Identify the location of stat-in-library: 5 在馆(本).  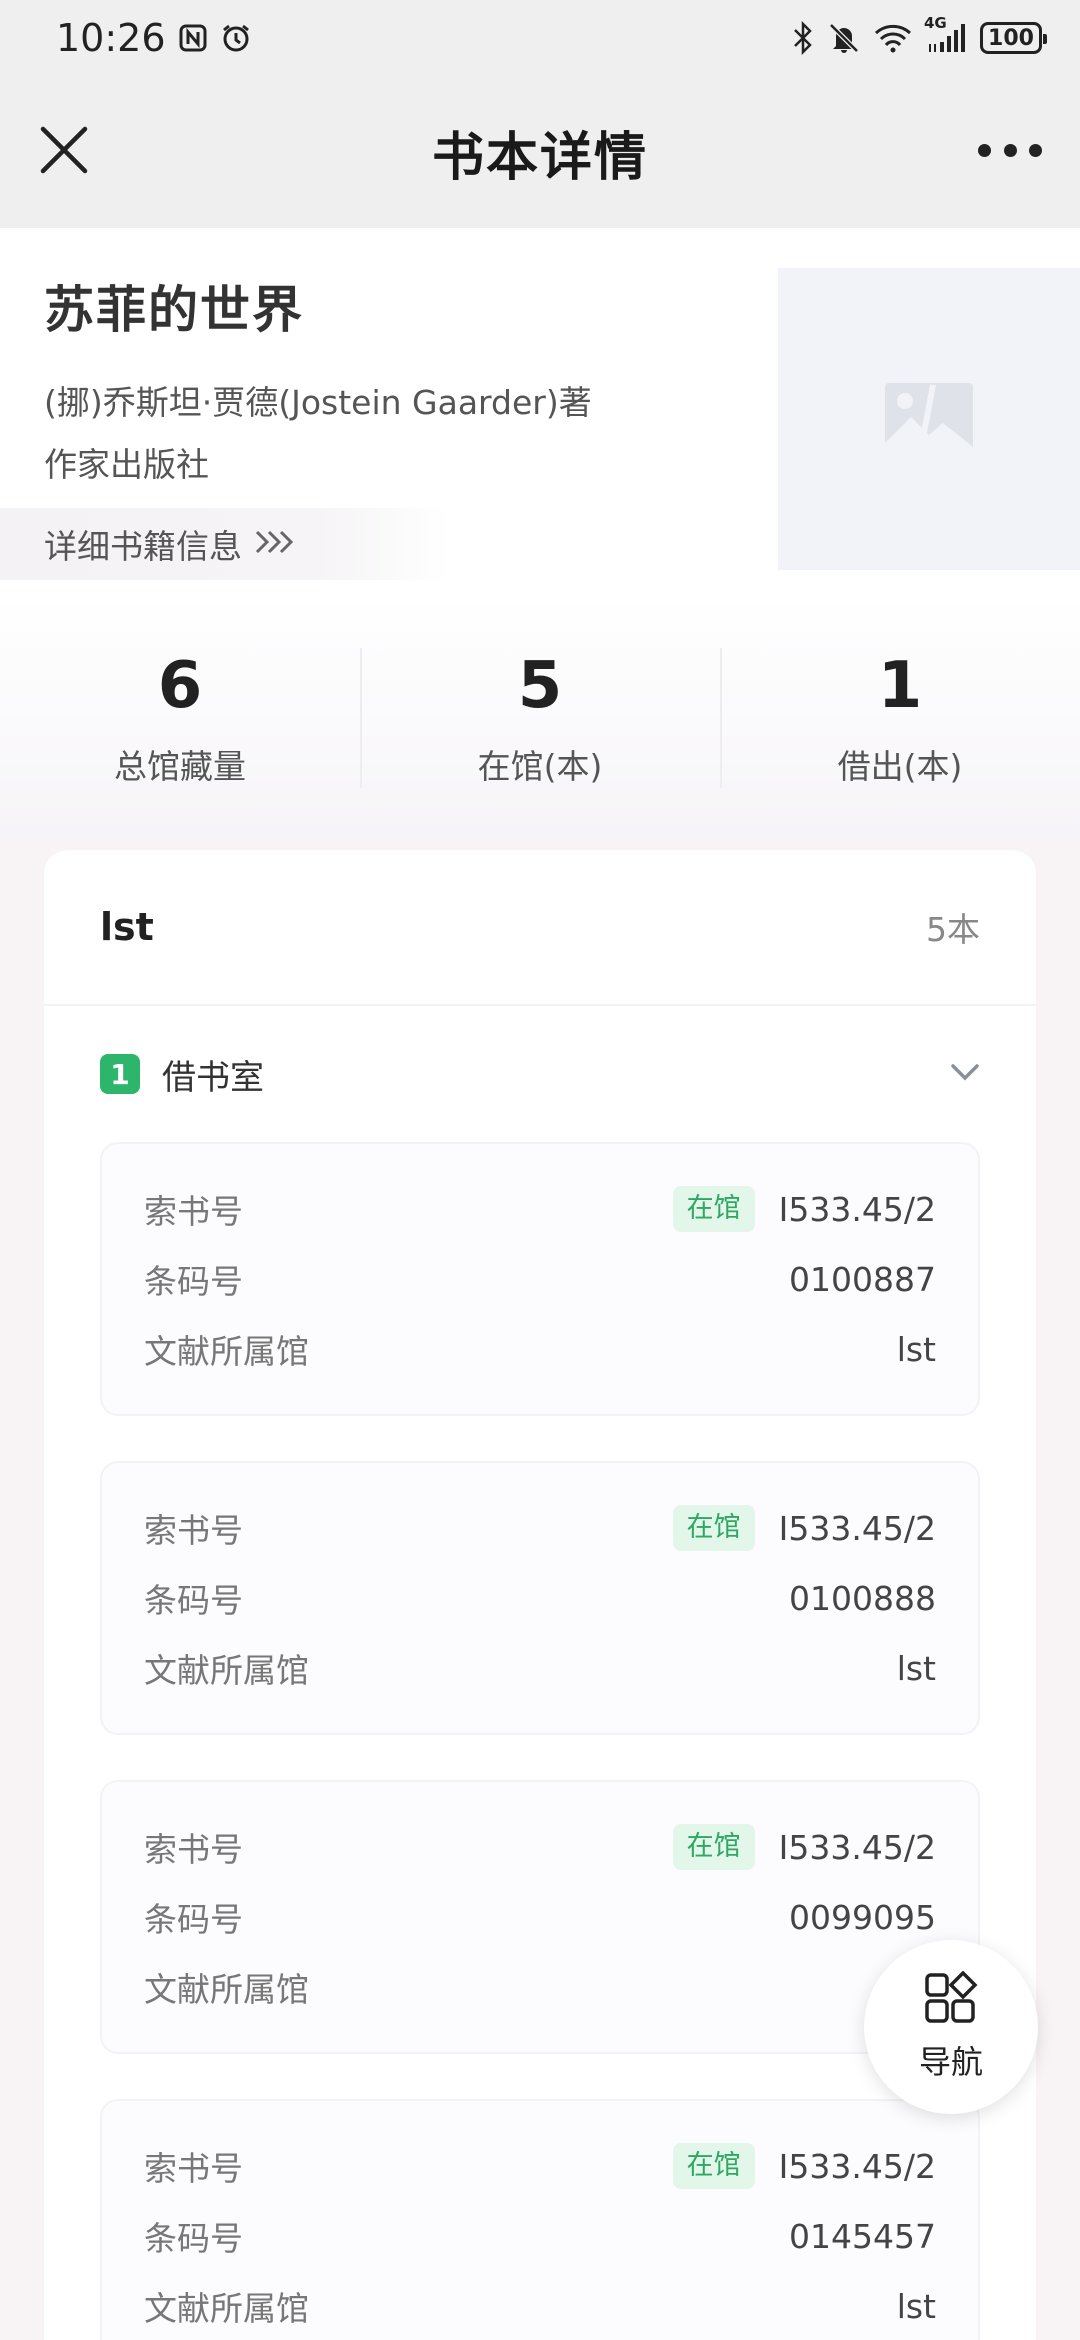
(540, 718).